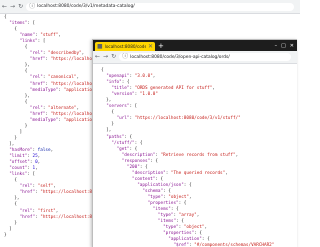  I want to click on tab-title: localhost:8080/code/api/open, so click(125, 46).